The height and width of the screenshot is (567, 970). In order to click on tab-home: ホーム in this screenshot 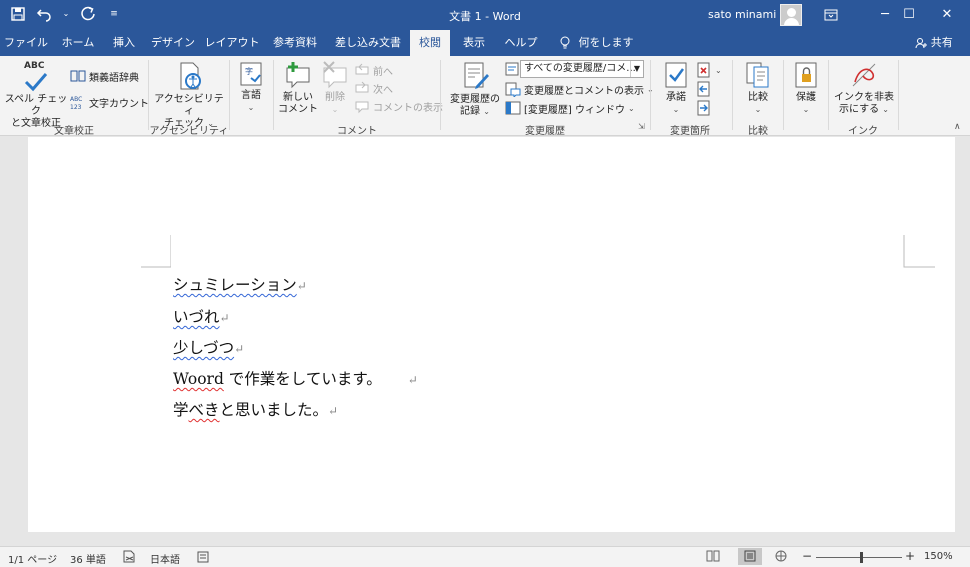, I will do `click(78, 43)`.